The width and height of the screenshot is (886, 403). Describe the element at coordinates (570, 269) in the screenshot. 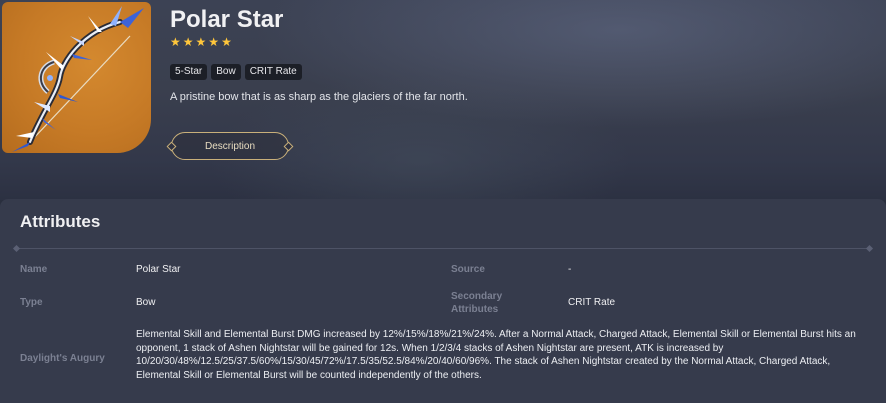

I see `source-value: -` at that location.